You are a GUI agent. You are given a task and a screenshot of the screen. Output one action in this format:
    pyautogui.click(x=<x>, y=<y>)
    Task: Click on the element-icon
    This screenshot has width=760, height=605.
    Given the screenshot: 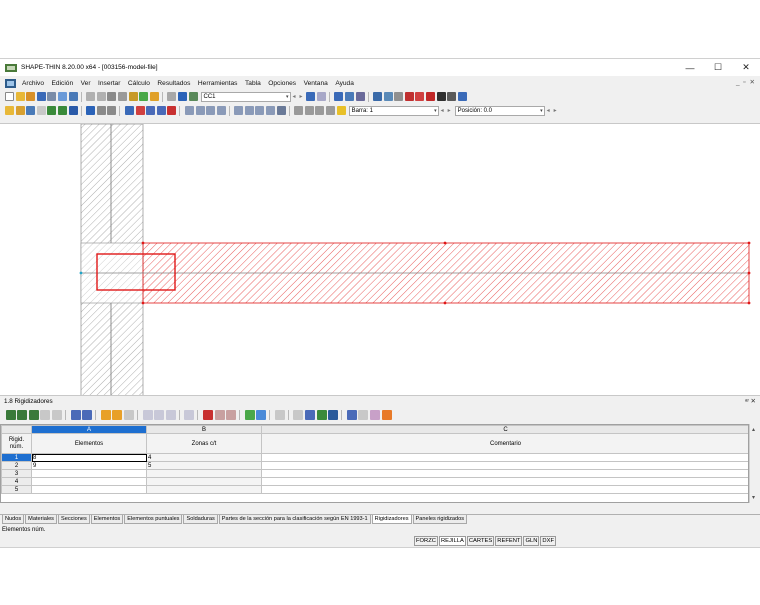 What is the action you would take?
    pyautogui.click(x=31, y=110)
    